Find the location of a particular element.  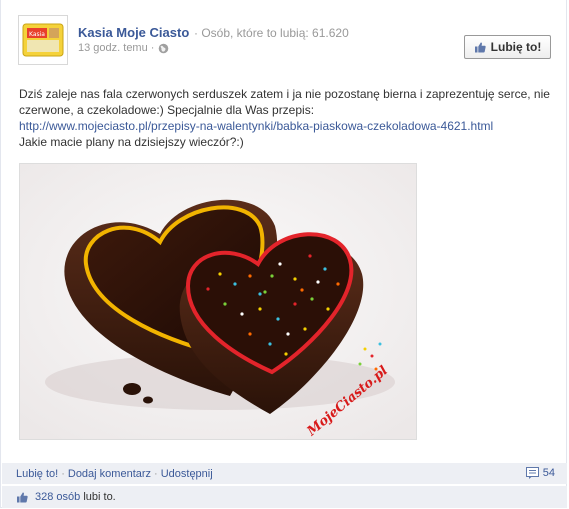

post-likes-bar: 328 osób lubi to. is located at coordinates (284, 497).